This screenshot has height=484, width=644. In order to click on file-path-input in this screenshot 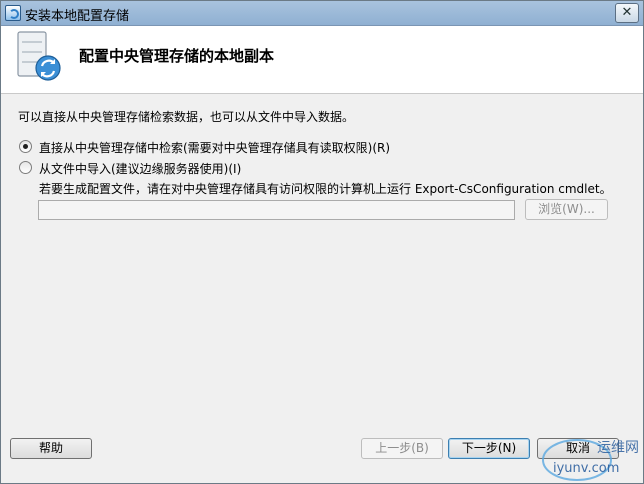, I will do `click(276, 210)`.